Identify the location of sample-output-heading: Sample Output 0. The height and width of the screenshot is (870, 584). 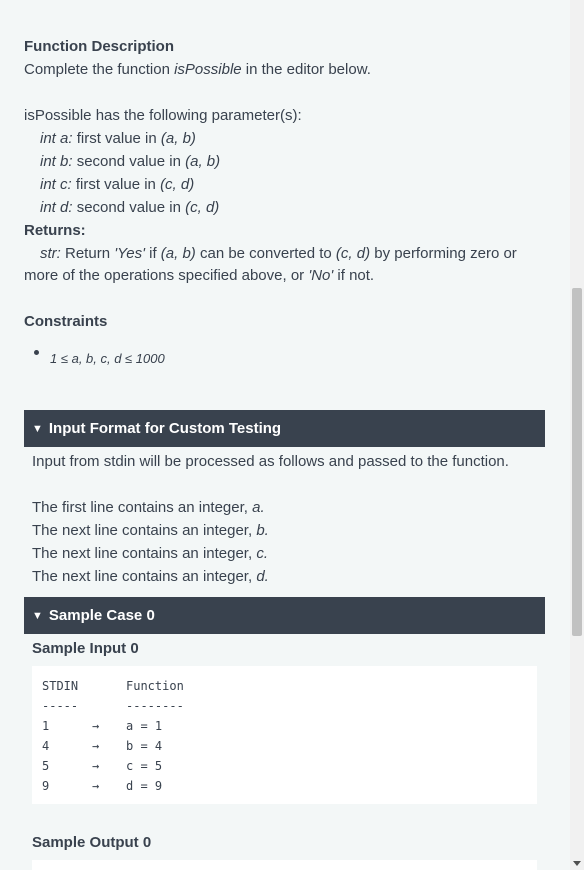
(92, 842).